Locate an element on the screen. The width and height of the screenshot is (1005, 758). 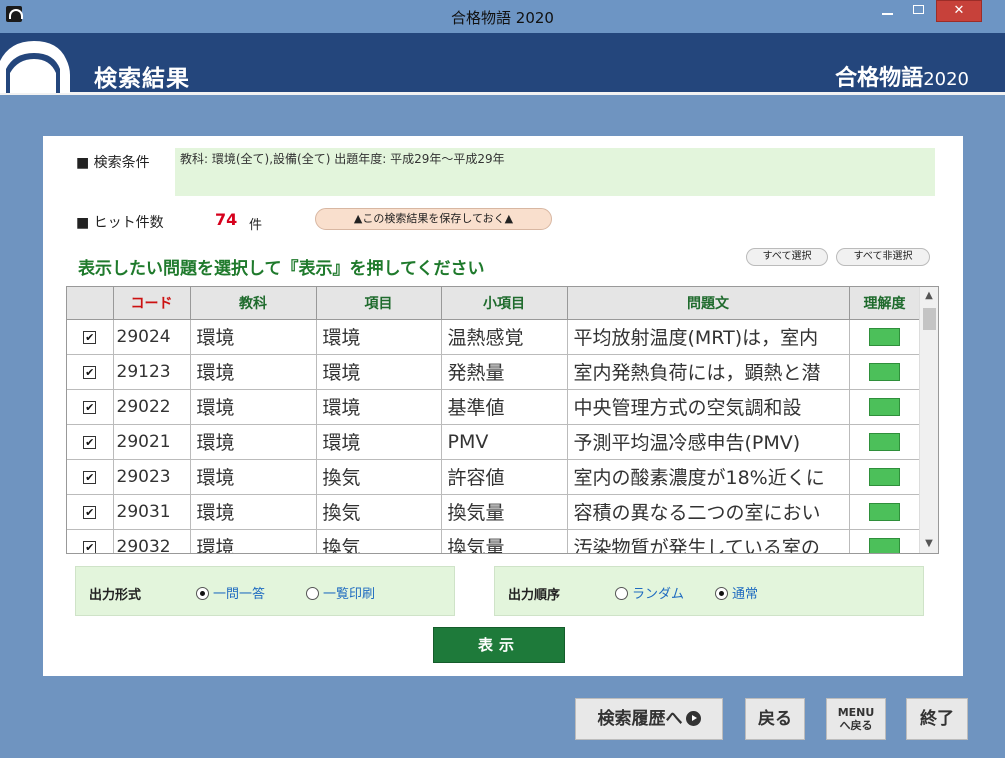
table-row: ✔ 29032 環境 換気 換気量 汚染物質が発生している室の is located at coordinates (494, 541).